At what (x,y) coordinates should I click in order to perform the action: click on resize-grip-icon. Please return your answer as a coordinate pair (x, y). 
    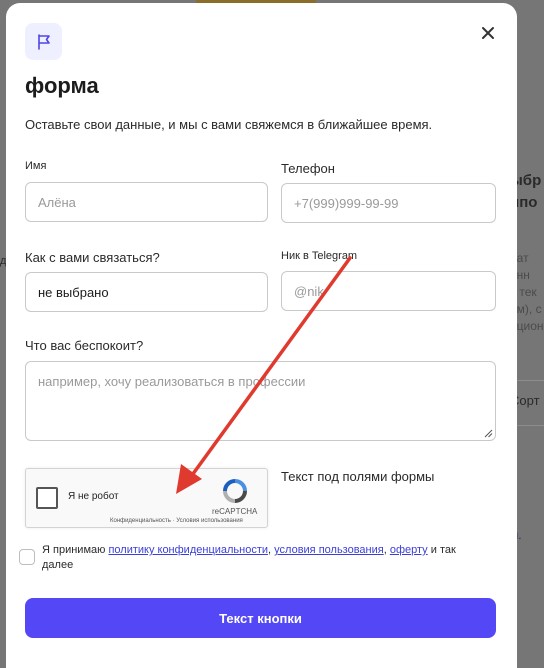
    Looking at the image, I should click on (488, 433).